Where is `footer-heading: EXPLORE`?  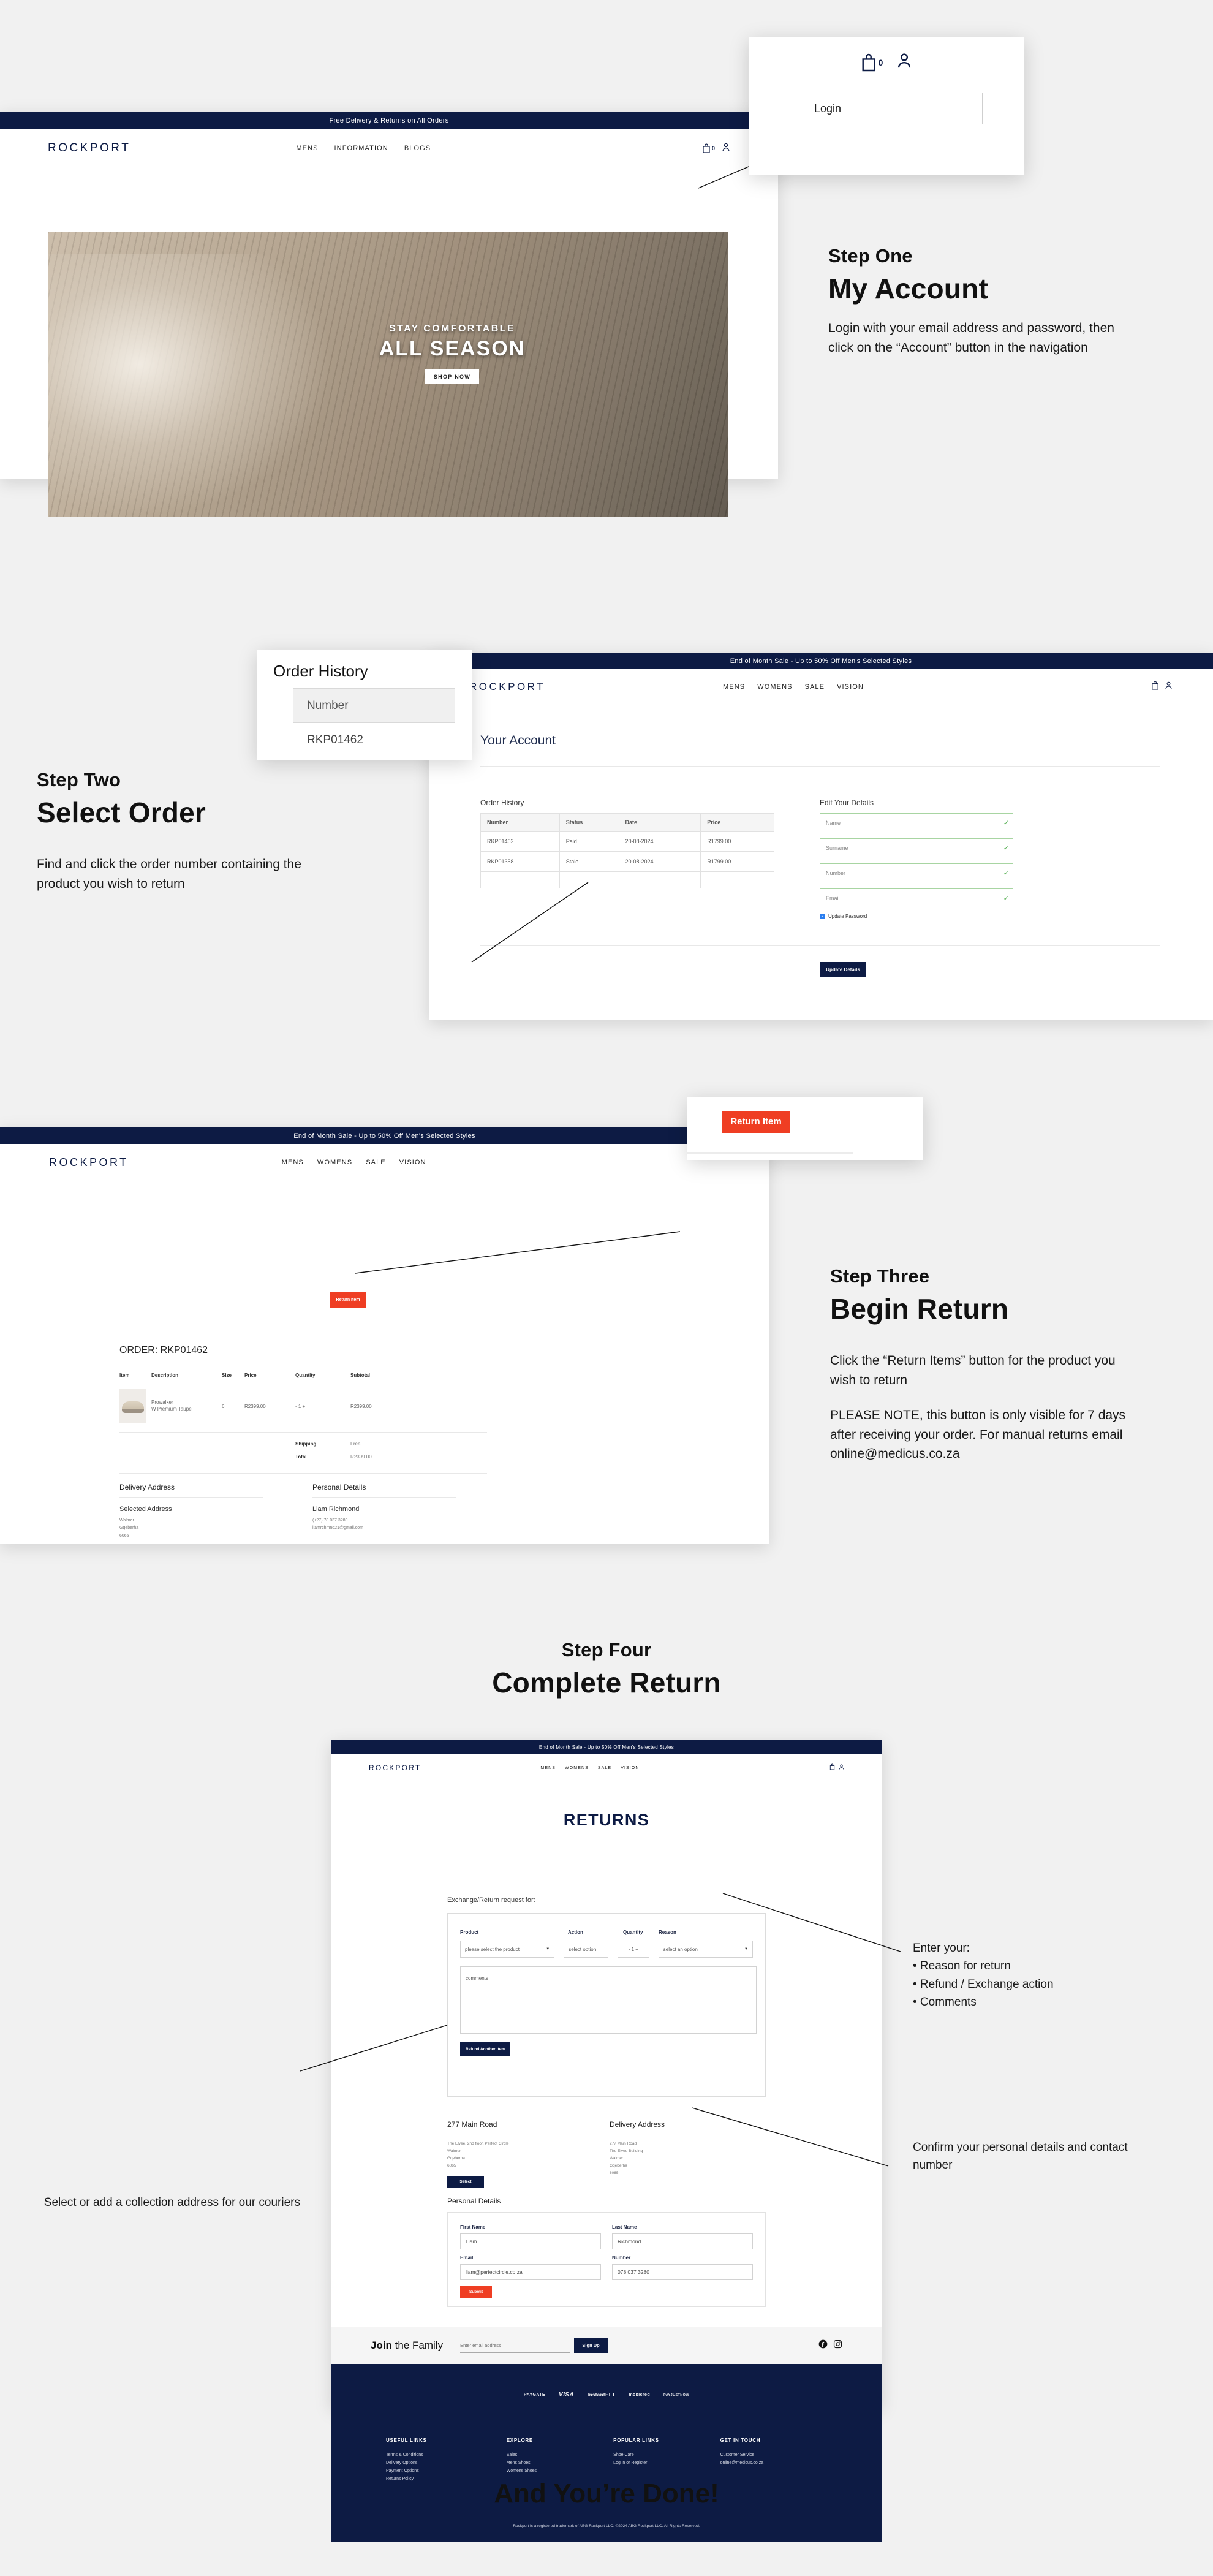 footer-heading: EXPLORE is located at coordinates (519, 2440).